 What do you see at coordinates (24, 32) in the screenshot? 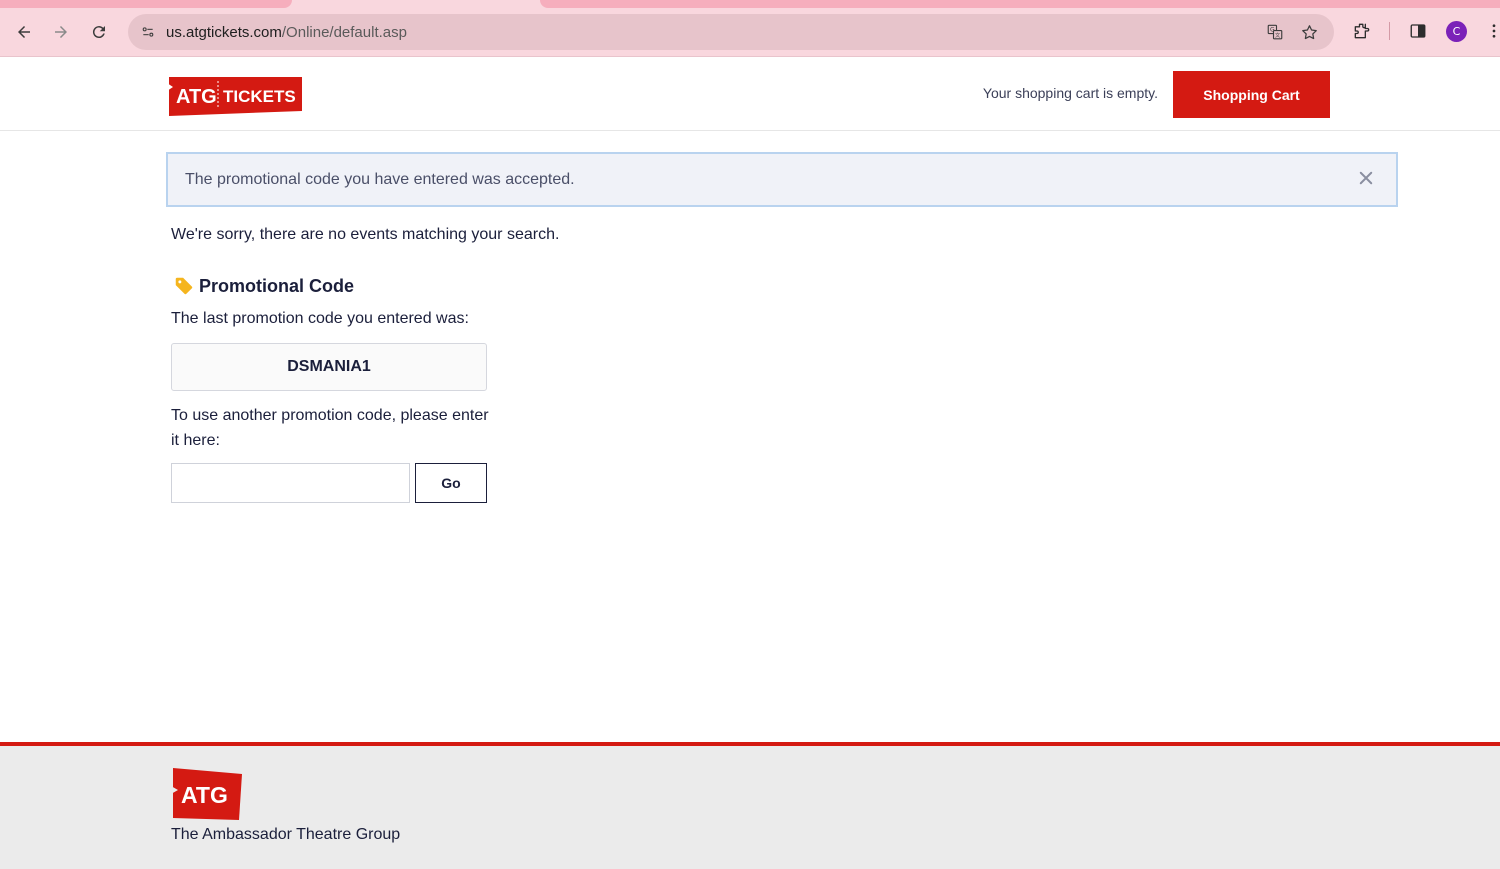
I see `back-icon` at bounding box center [24, 32].